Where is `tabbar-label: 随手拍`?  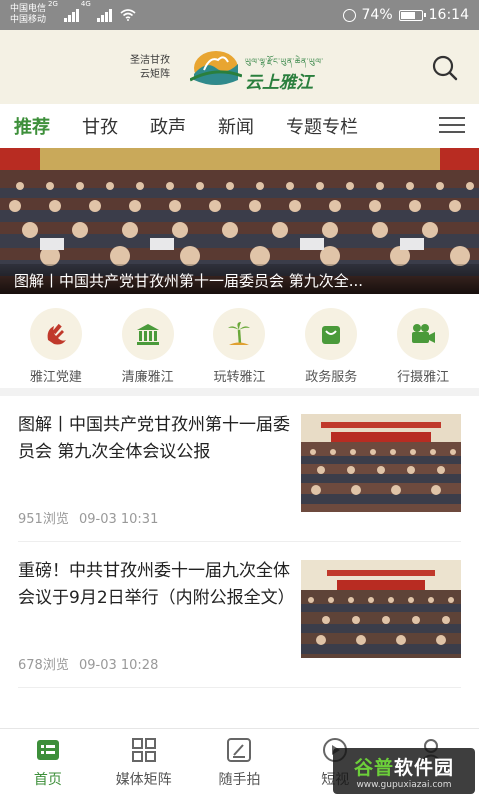 tabbar-label: 随手拍 is located at coordinates (239, 780).